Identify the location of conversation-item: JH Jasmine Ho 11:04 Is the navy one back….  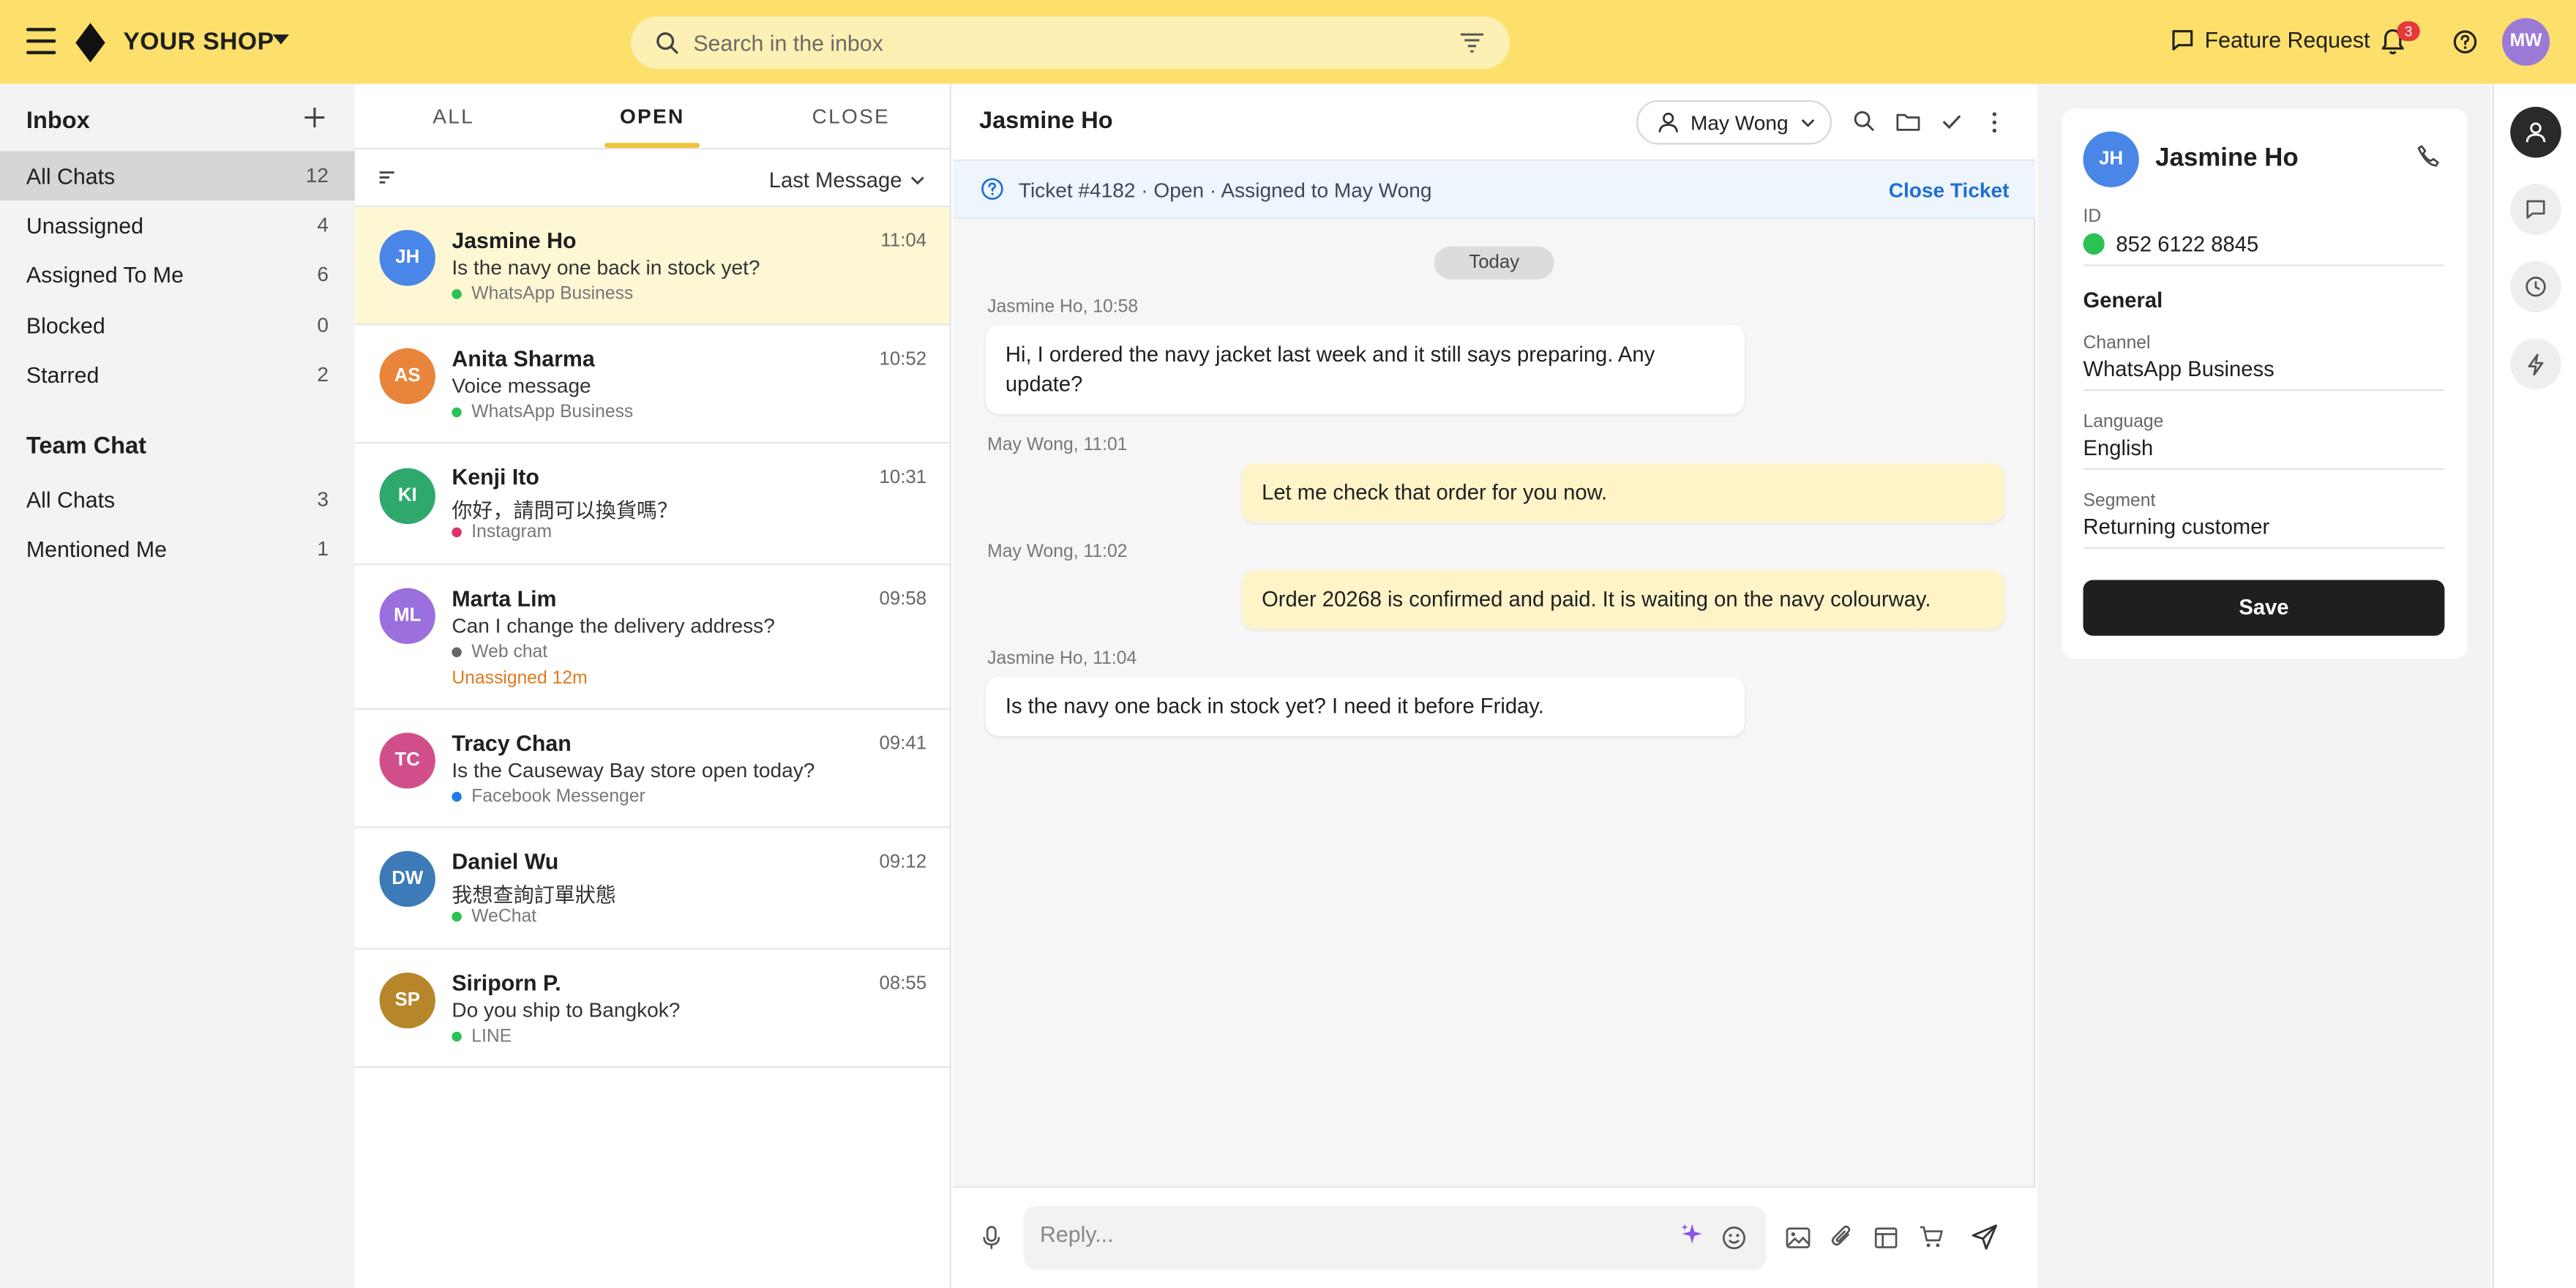
(652, 266).